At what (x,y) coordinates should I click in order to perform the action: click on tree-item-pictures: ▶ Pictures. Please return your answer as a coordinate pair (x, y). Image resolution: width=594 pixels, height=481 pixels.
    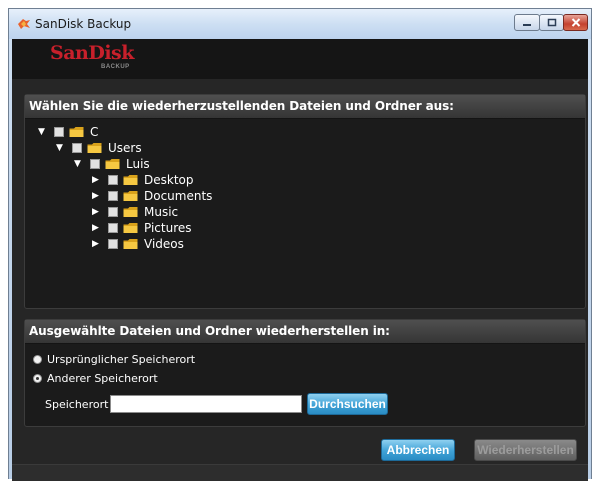
    Looking at the image, I should click on (142, 228).